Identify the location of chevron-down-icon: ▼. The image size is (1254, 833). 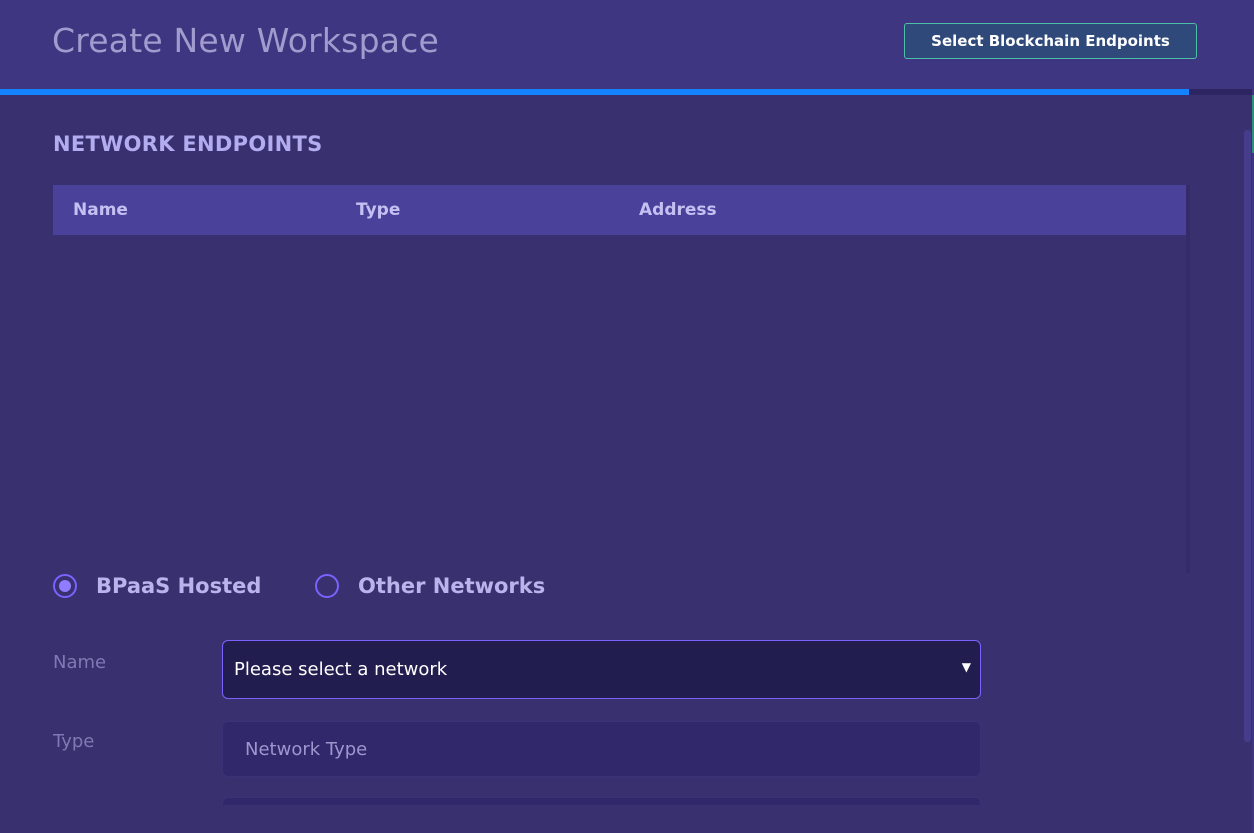
(966, 667).